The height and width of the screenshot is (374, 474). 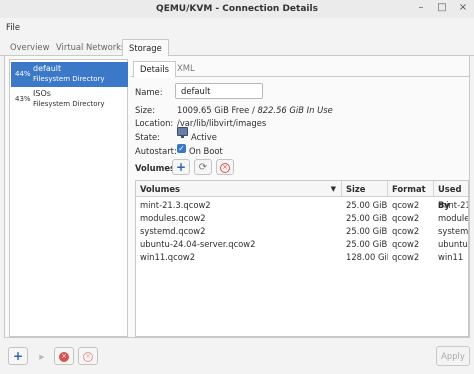 I want to click on state-label: State:, so click(x=147, y=137).